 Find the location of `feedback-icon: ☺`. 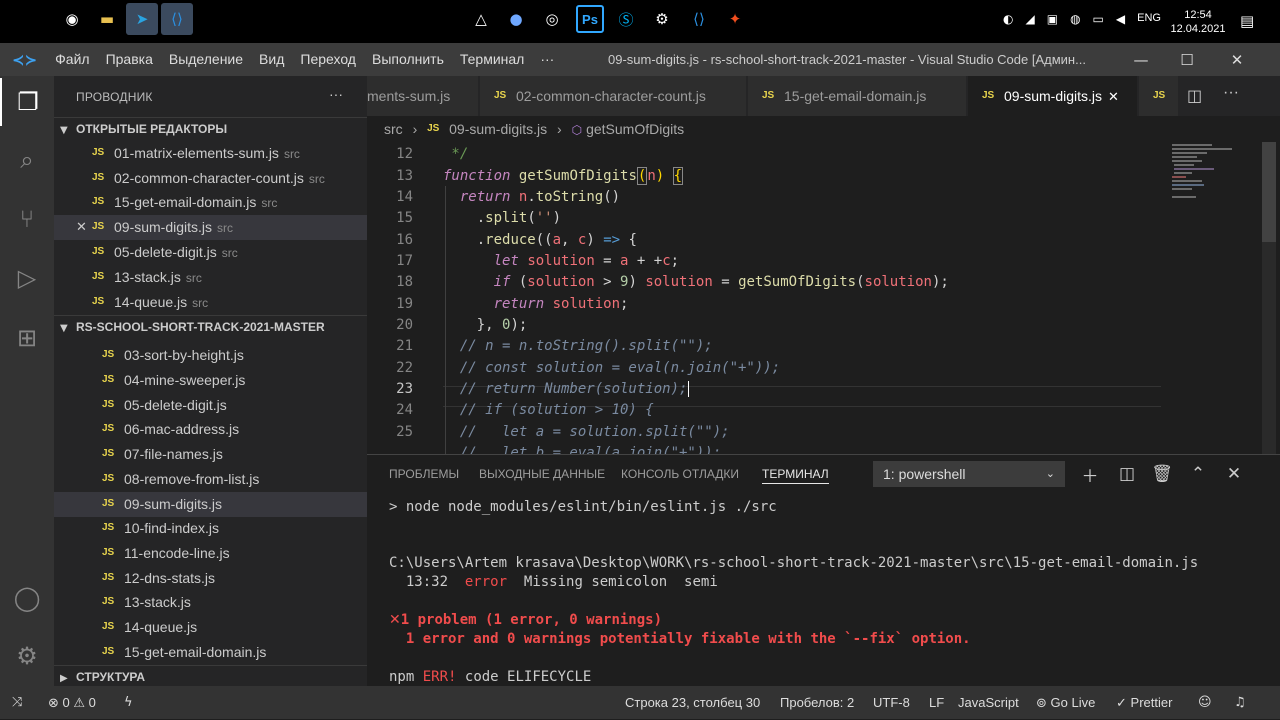

feedback-icon: ☺ is located at coordinates (1205, 702).